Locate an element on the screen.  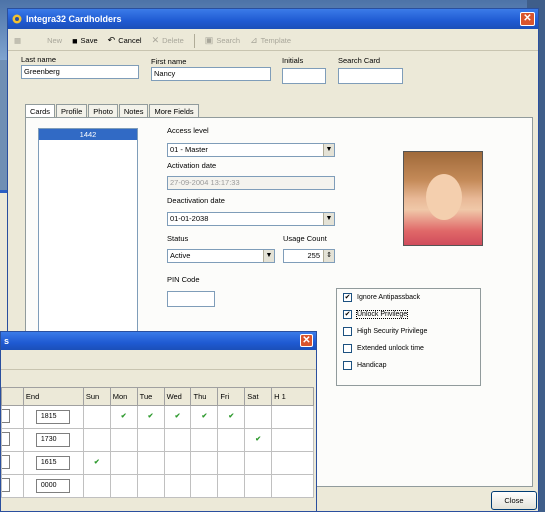
save-button: ■ Save is located at coordinates (85, 41).